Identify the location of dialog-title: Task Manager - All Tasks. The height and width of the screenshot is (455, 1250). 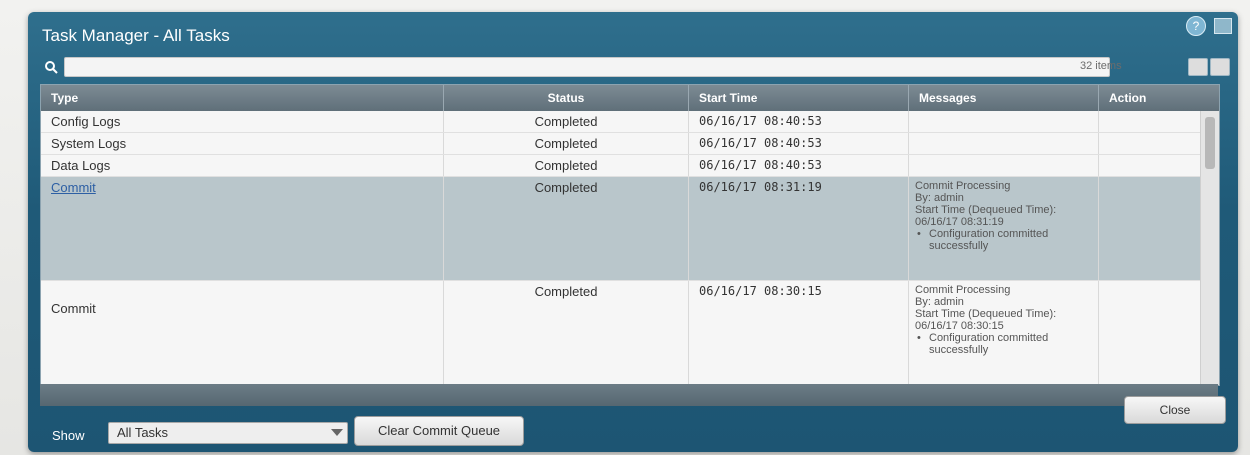
(136, 35).